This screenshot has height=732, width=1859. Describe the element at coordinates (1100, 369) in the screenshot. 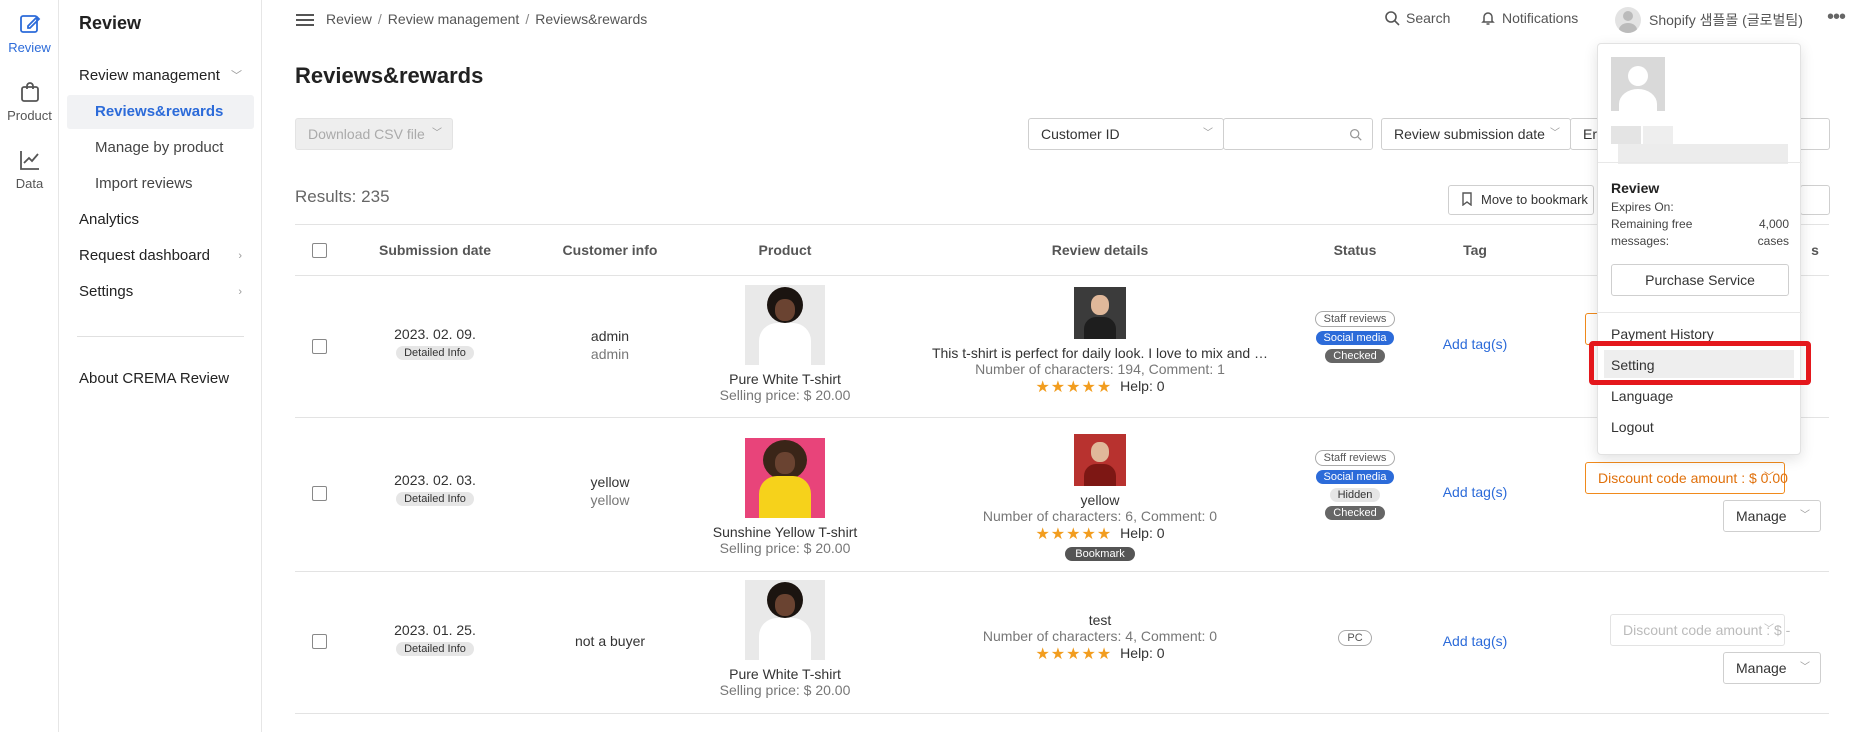

I see `review-meta: Number of characters: 194, Comment: 1` at that location.